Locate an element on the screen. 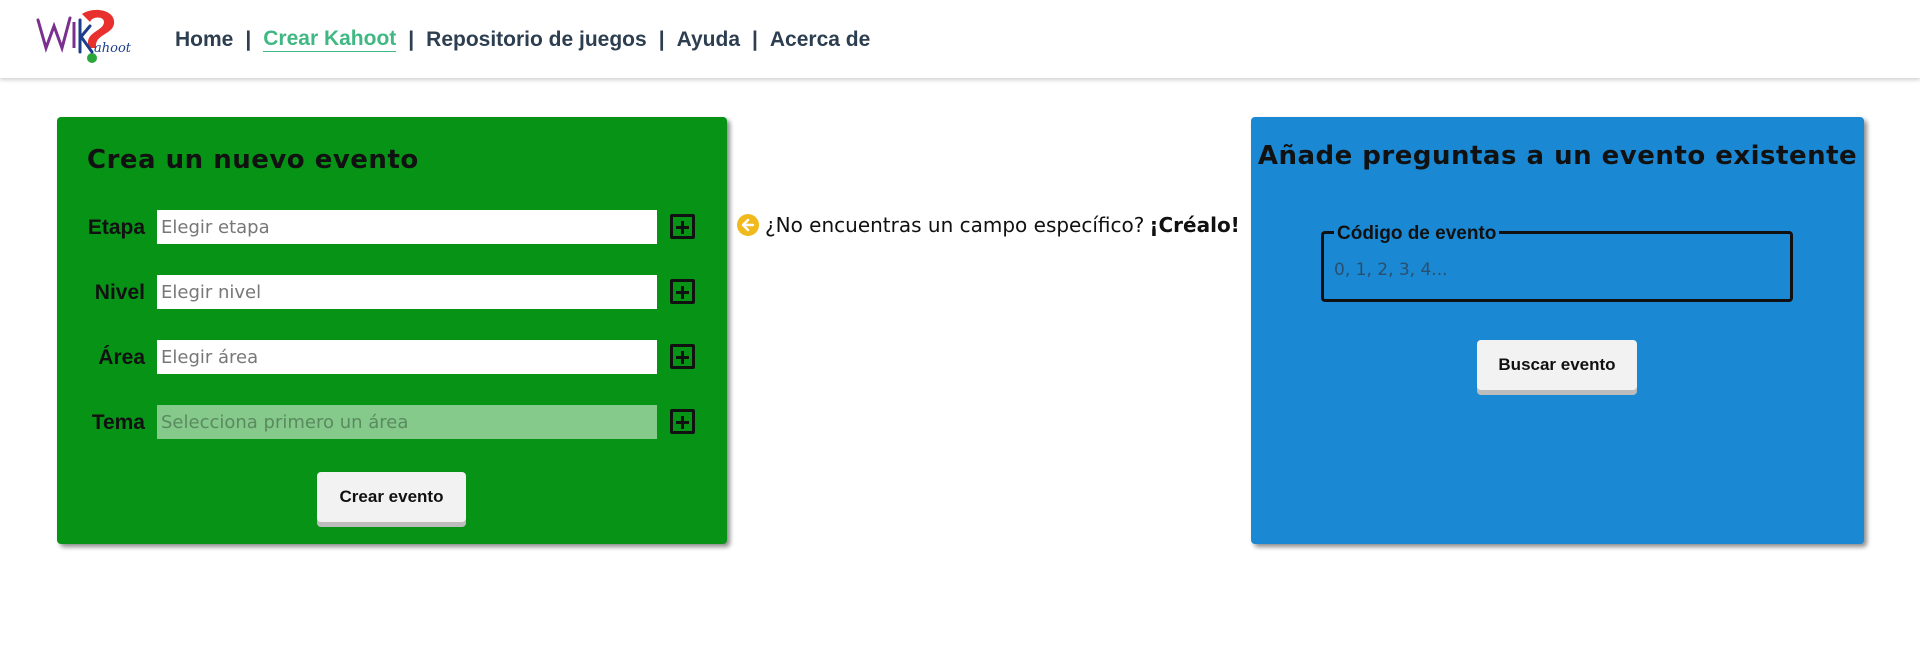  tema-input is located at coordinates (407, 422).